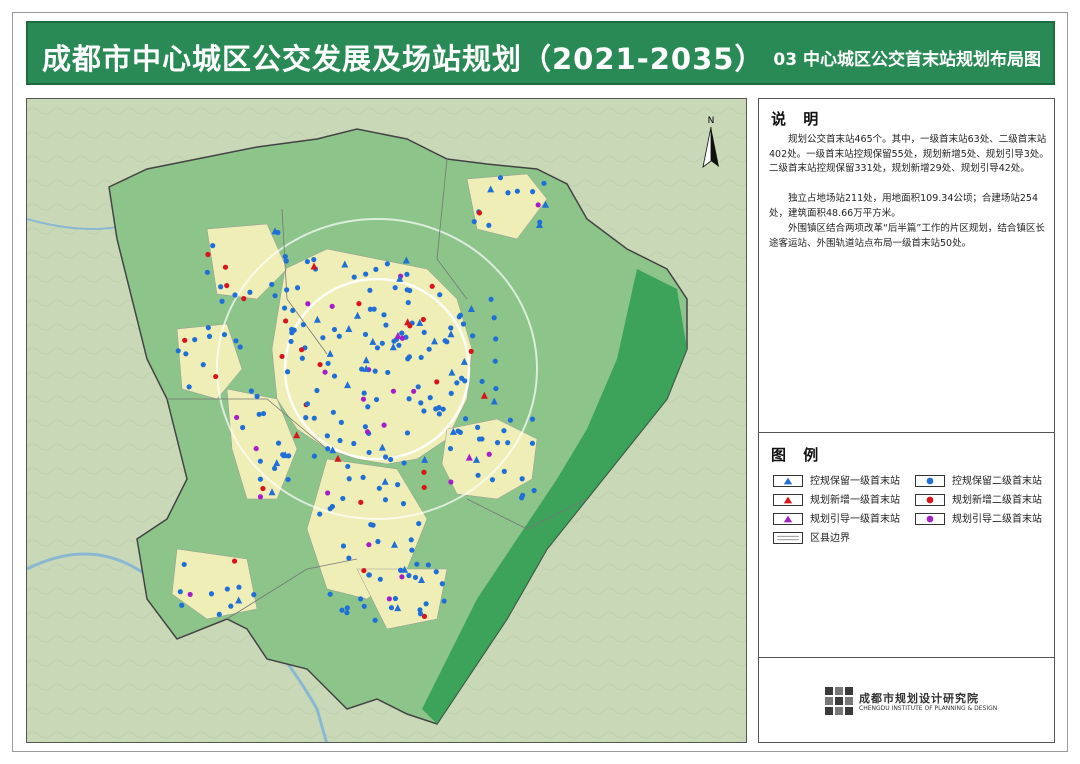  What do you see at coordinates (855, 500) in the screenshot?
I see `legend-label: 规划新增一级首末站` at bounding box center [855, 500].